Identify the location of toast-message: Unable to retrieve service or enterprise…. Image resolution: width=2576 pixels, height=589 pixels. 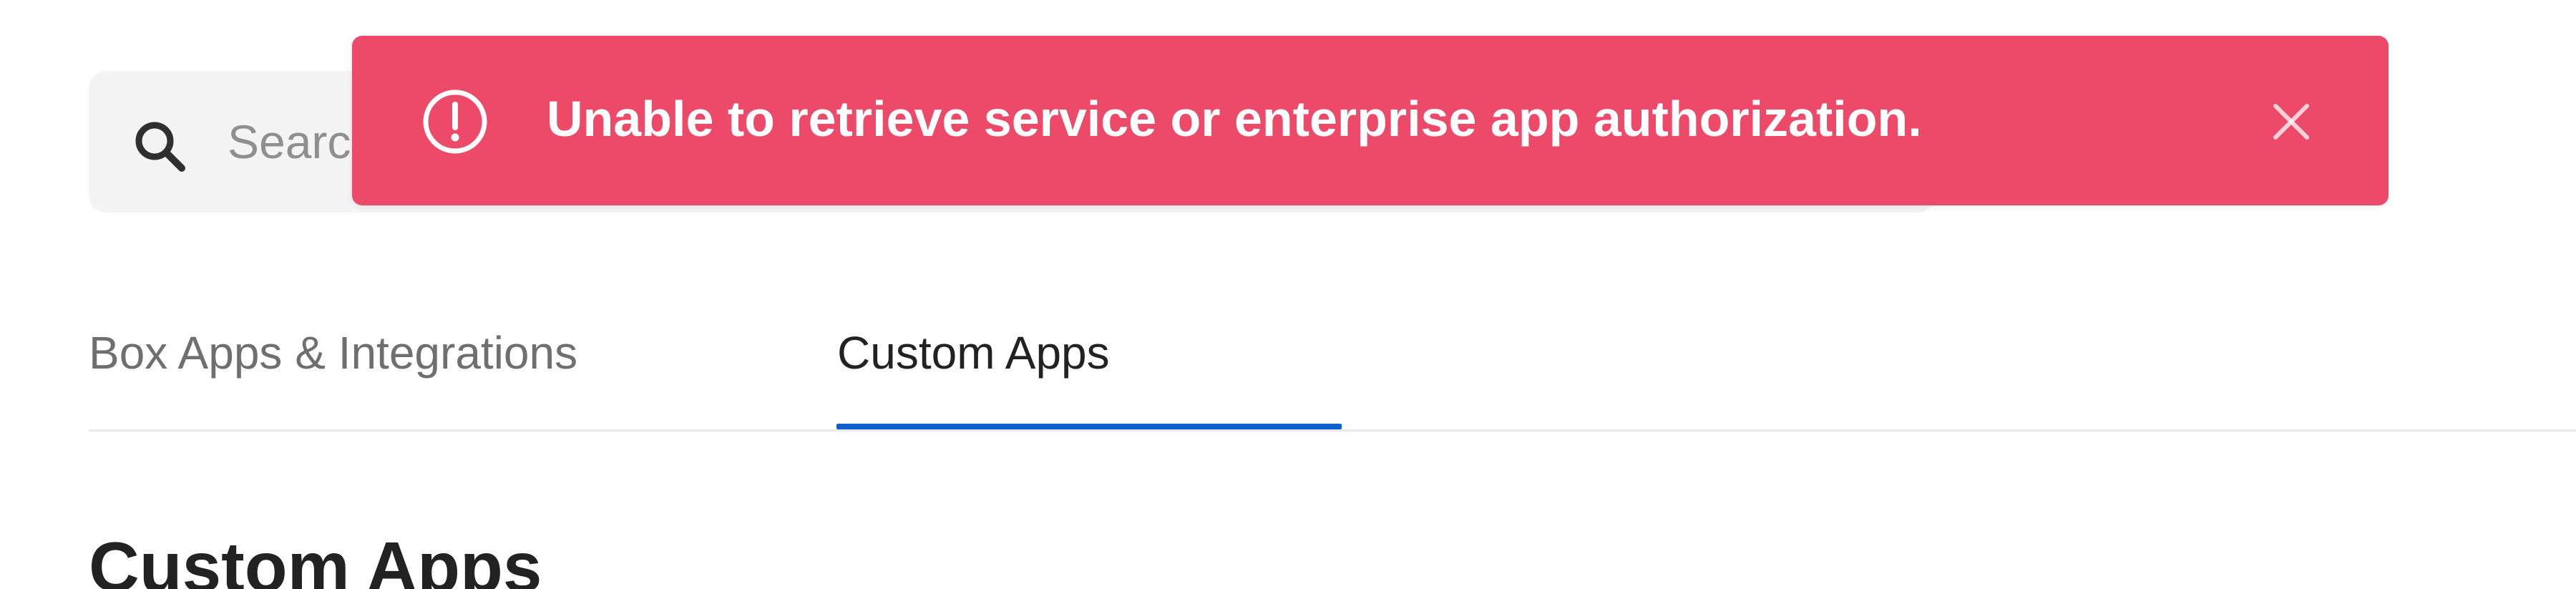
(1234, 119).